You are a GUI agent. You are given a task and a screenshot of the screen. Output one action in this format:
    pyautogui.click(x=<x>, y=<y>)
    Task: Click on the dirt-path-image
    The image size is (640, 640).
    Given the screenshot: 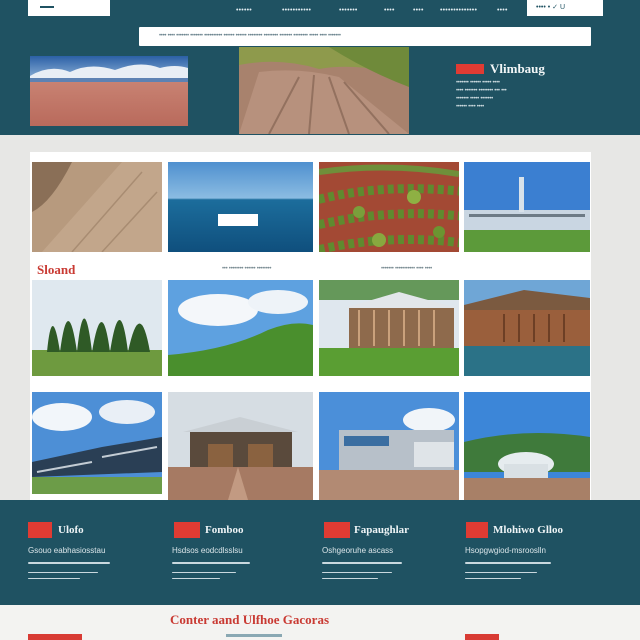 What is the action you would take?
    pyautogui.click(x=324, y=90)
    